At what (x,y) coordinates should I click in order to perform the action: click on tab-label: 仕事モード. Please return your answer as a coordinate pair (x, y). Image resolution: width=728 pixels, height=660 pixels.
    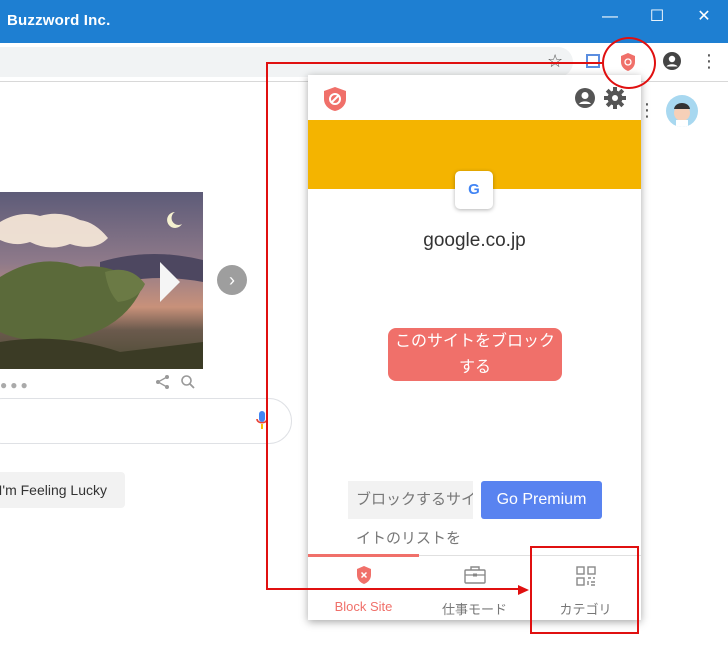
    Looking at the image, I should click on (474, 609).